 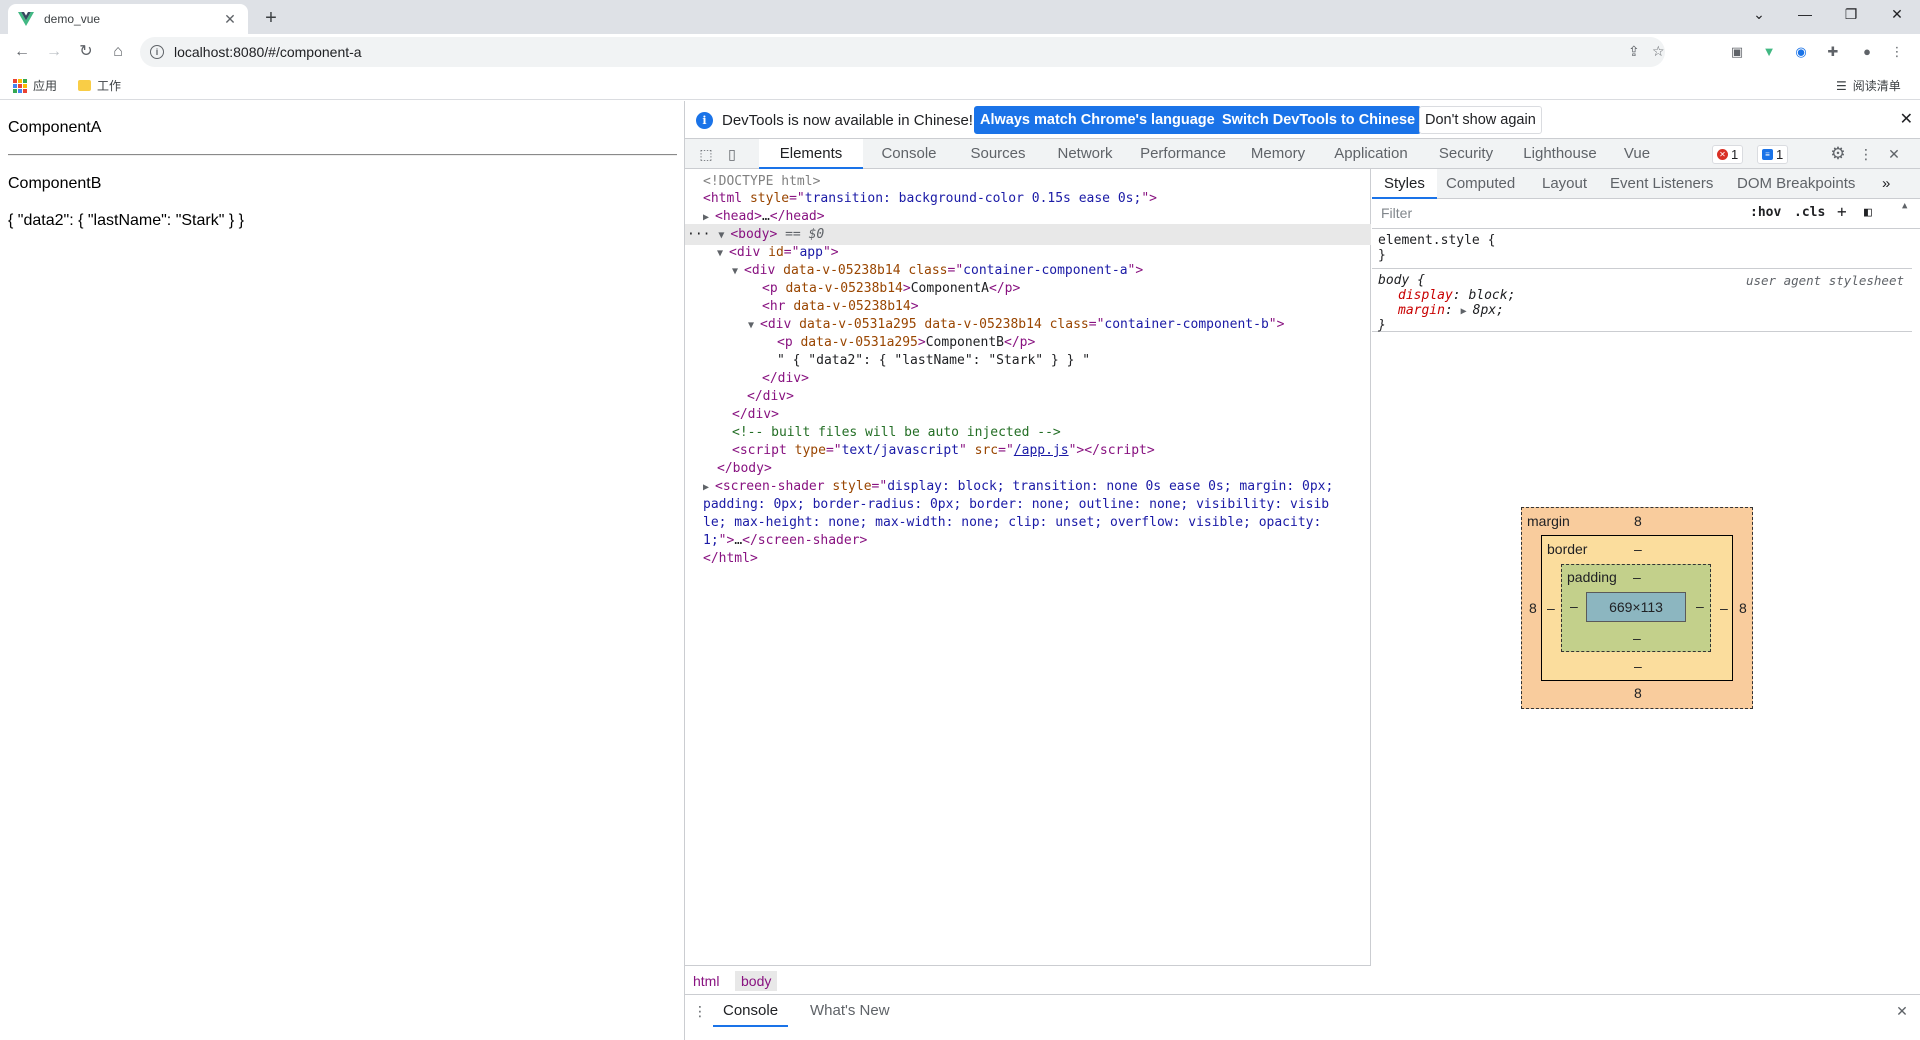 I want to click on info-icon: i, so click(x=704, y=120).